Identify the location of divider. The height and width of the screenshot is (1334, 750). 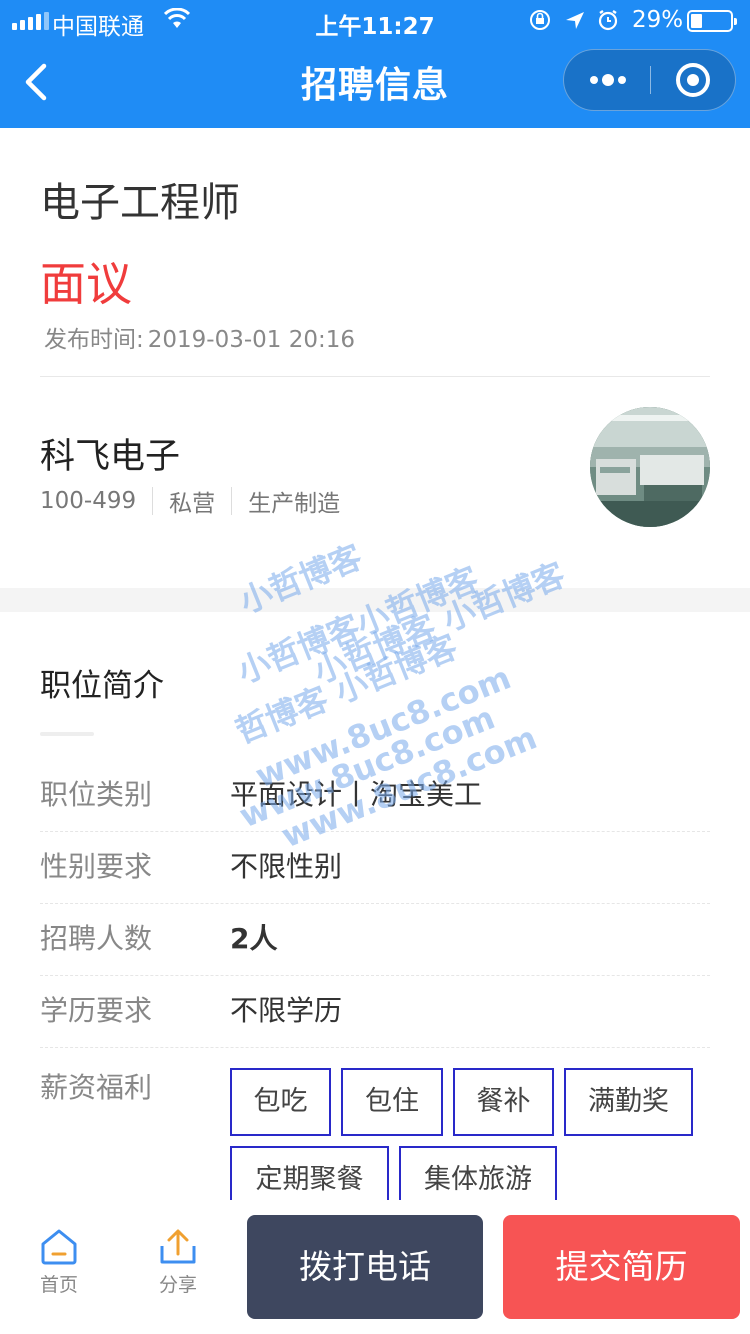
(375, 376).